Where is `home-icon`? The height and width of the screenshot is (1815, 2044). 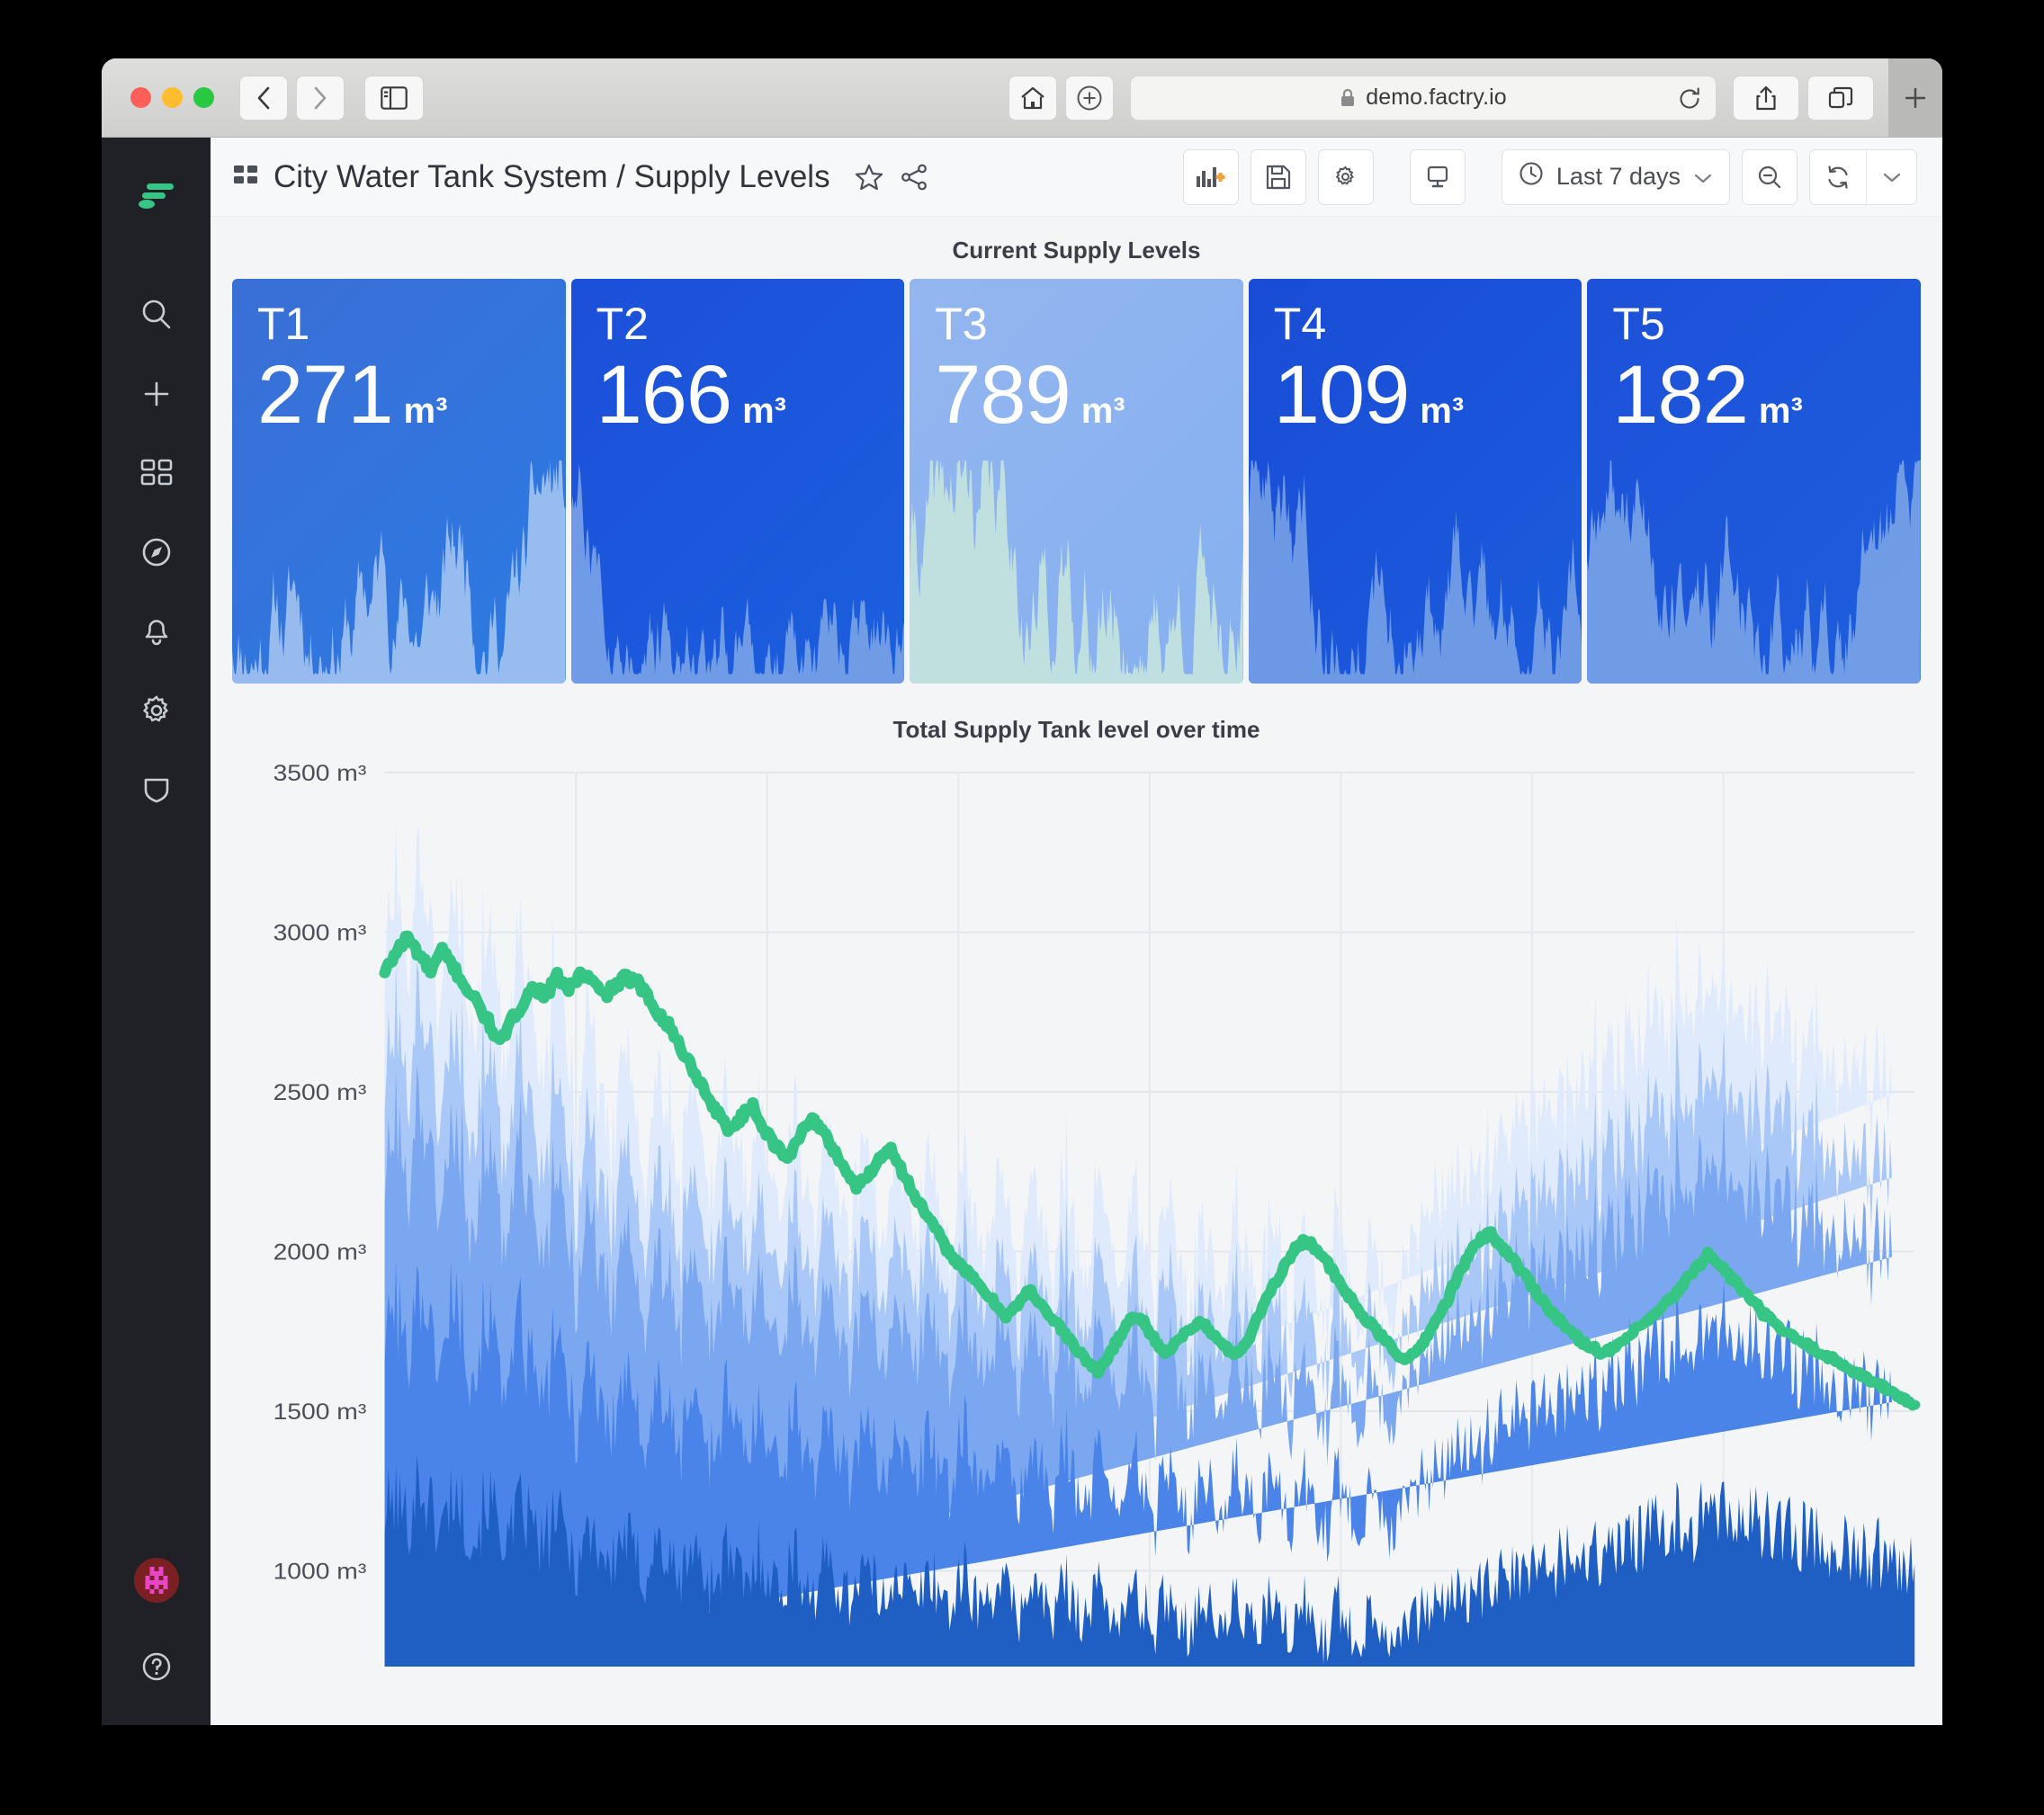 home-icon is located at coordinates (1032, 97).